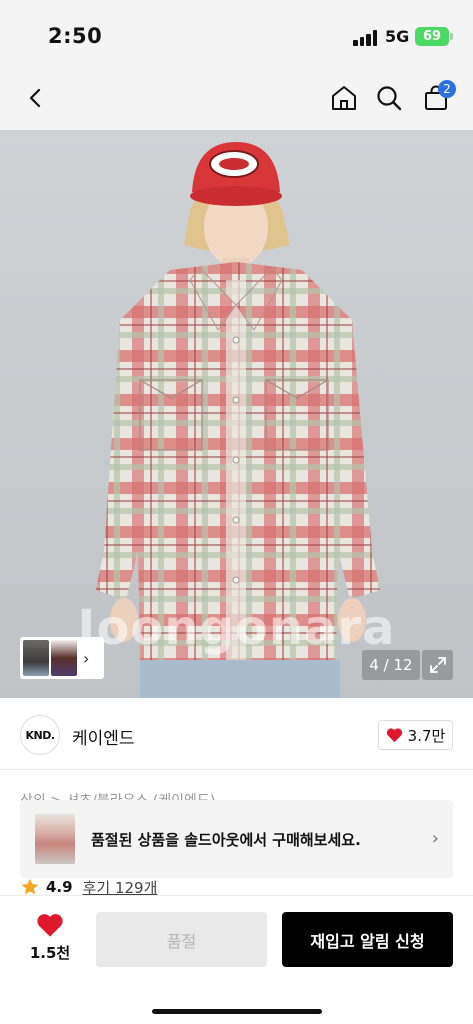 Image resolution: width=473 pixels, height=1024 pixels. What do you see at coordinates (447, 89) in the screenshot?
I see `cart-count-badge: 2` at bounding box center [447, 89].